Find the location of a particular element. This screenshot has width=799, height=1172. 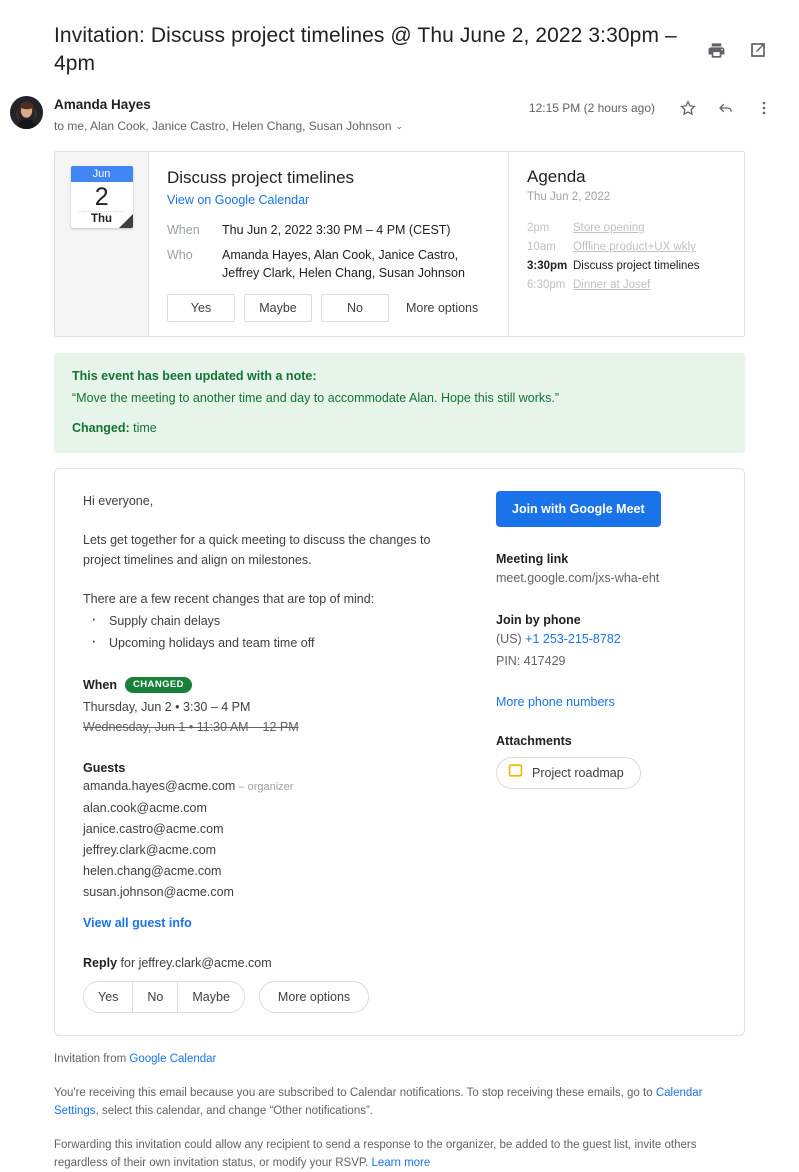

phone-pin: PIN: 417429 is located at coordinates (531, 661).